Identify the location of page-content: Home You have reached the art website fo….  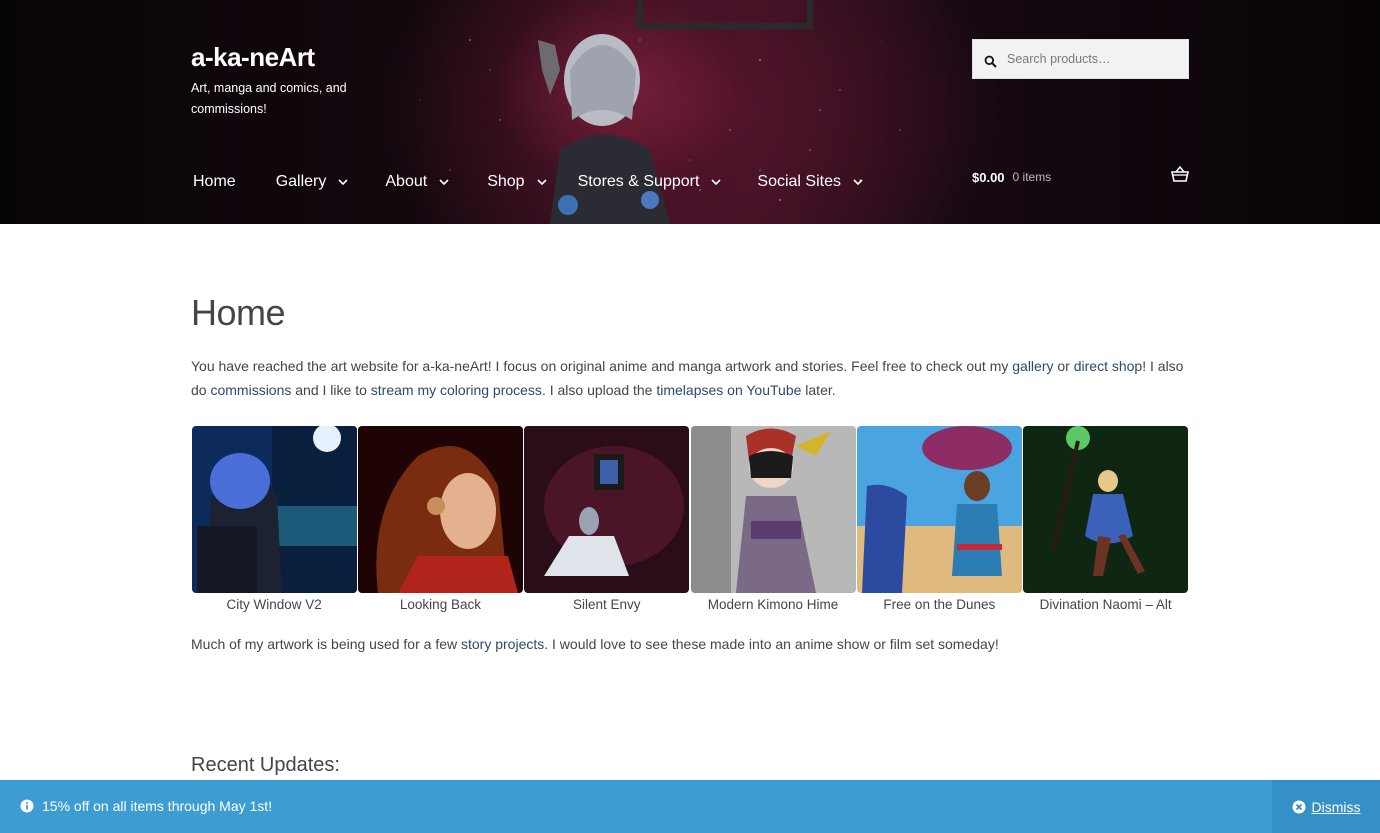
(690, 346).